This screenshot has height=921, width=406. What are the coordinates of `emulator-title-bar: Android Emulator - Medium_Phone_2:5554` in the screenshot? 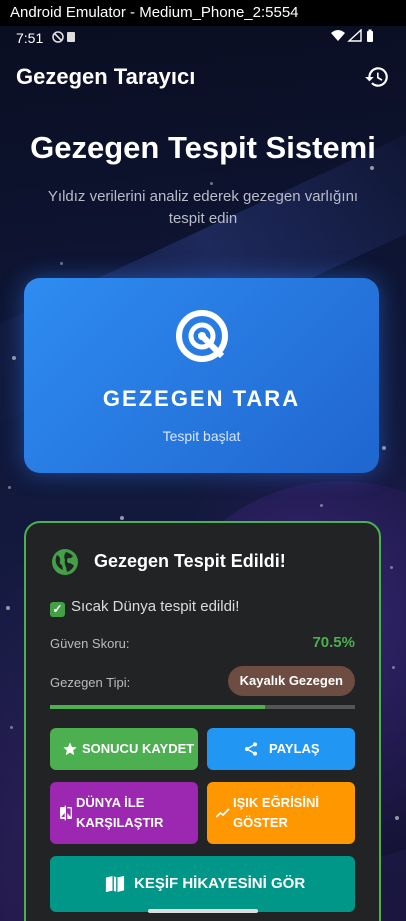 It's located at (203, 13).